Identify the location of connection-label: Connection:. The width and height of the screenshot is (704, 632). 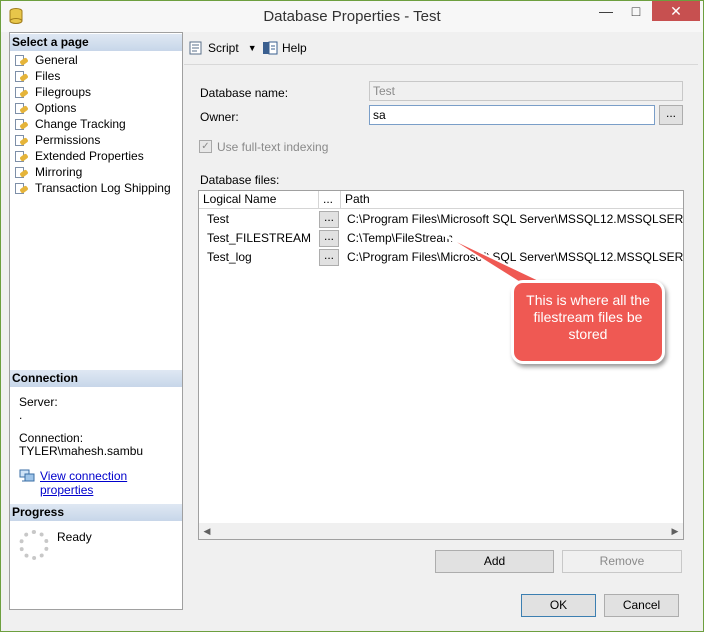
(51, 438).